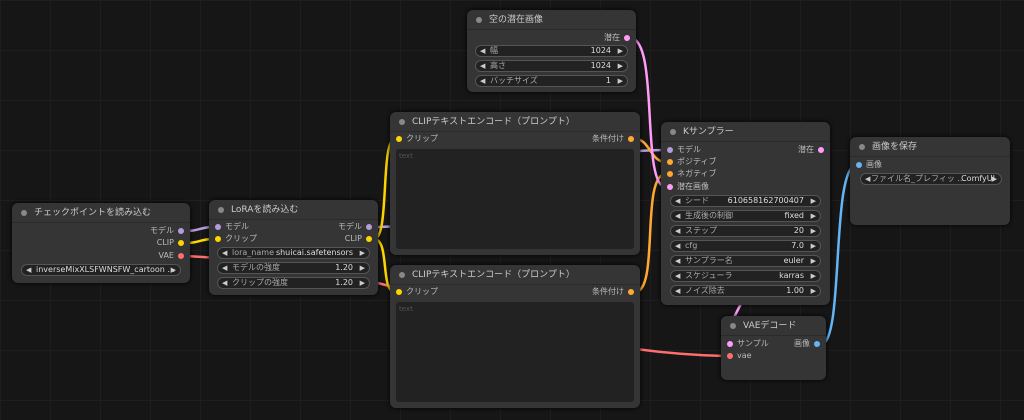  What do you see at coordinates (101, 213) in the screenshot?
I see `node-title: チェックポイントを読み込む` at bounding box center [101, 213].